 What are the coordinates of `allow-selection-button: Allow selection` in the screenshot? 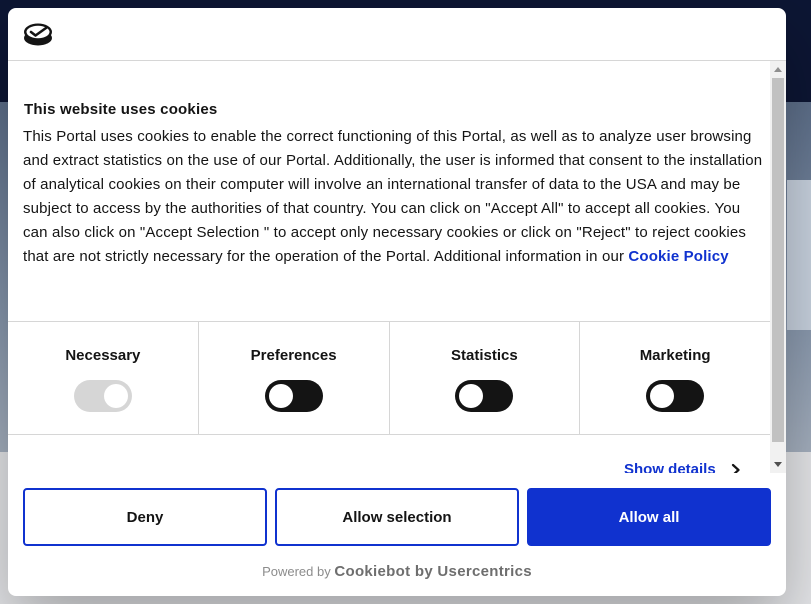 It's located at (397, 517).